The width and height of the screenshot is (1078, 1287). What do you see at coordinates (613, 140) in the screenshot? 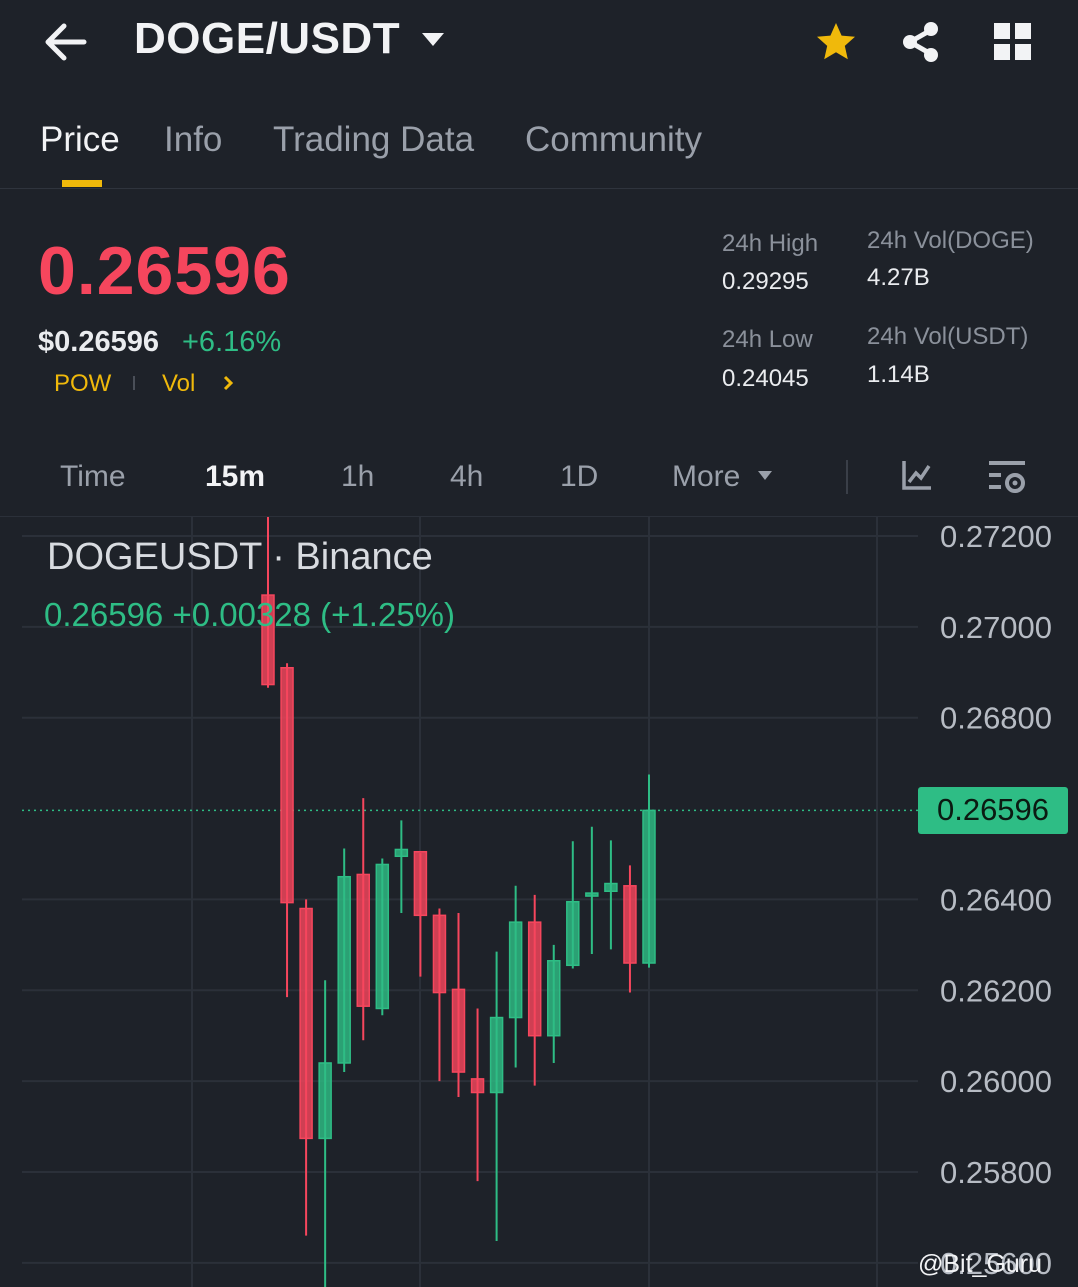
I see `tab-community: Community` at bounding box center [613, 140].